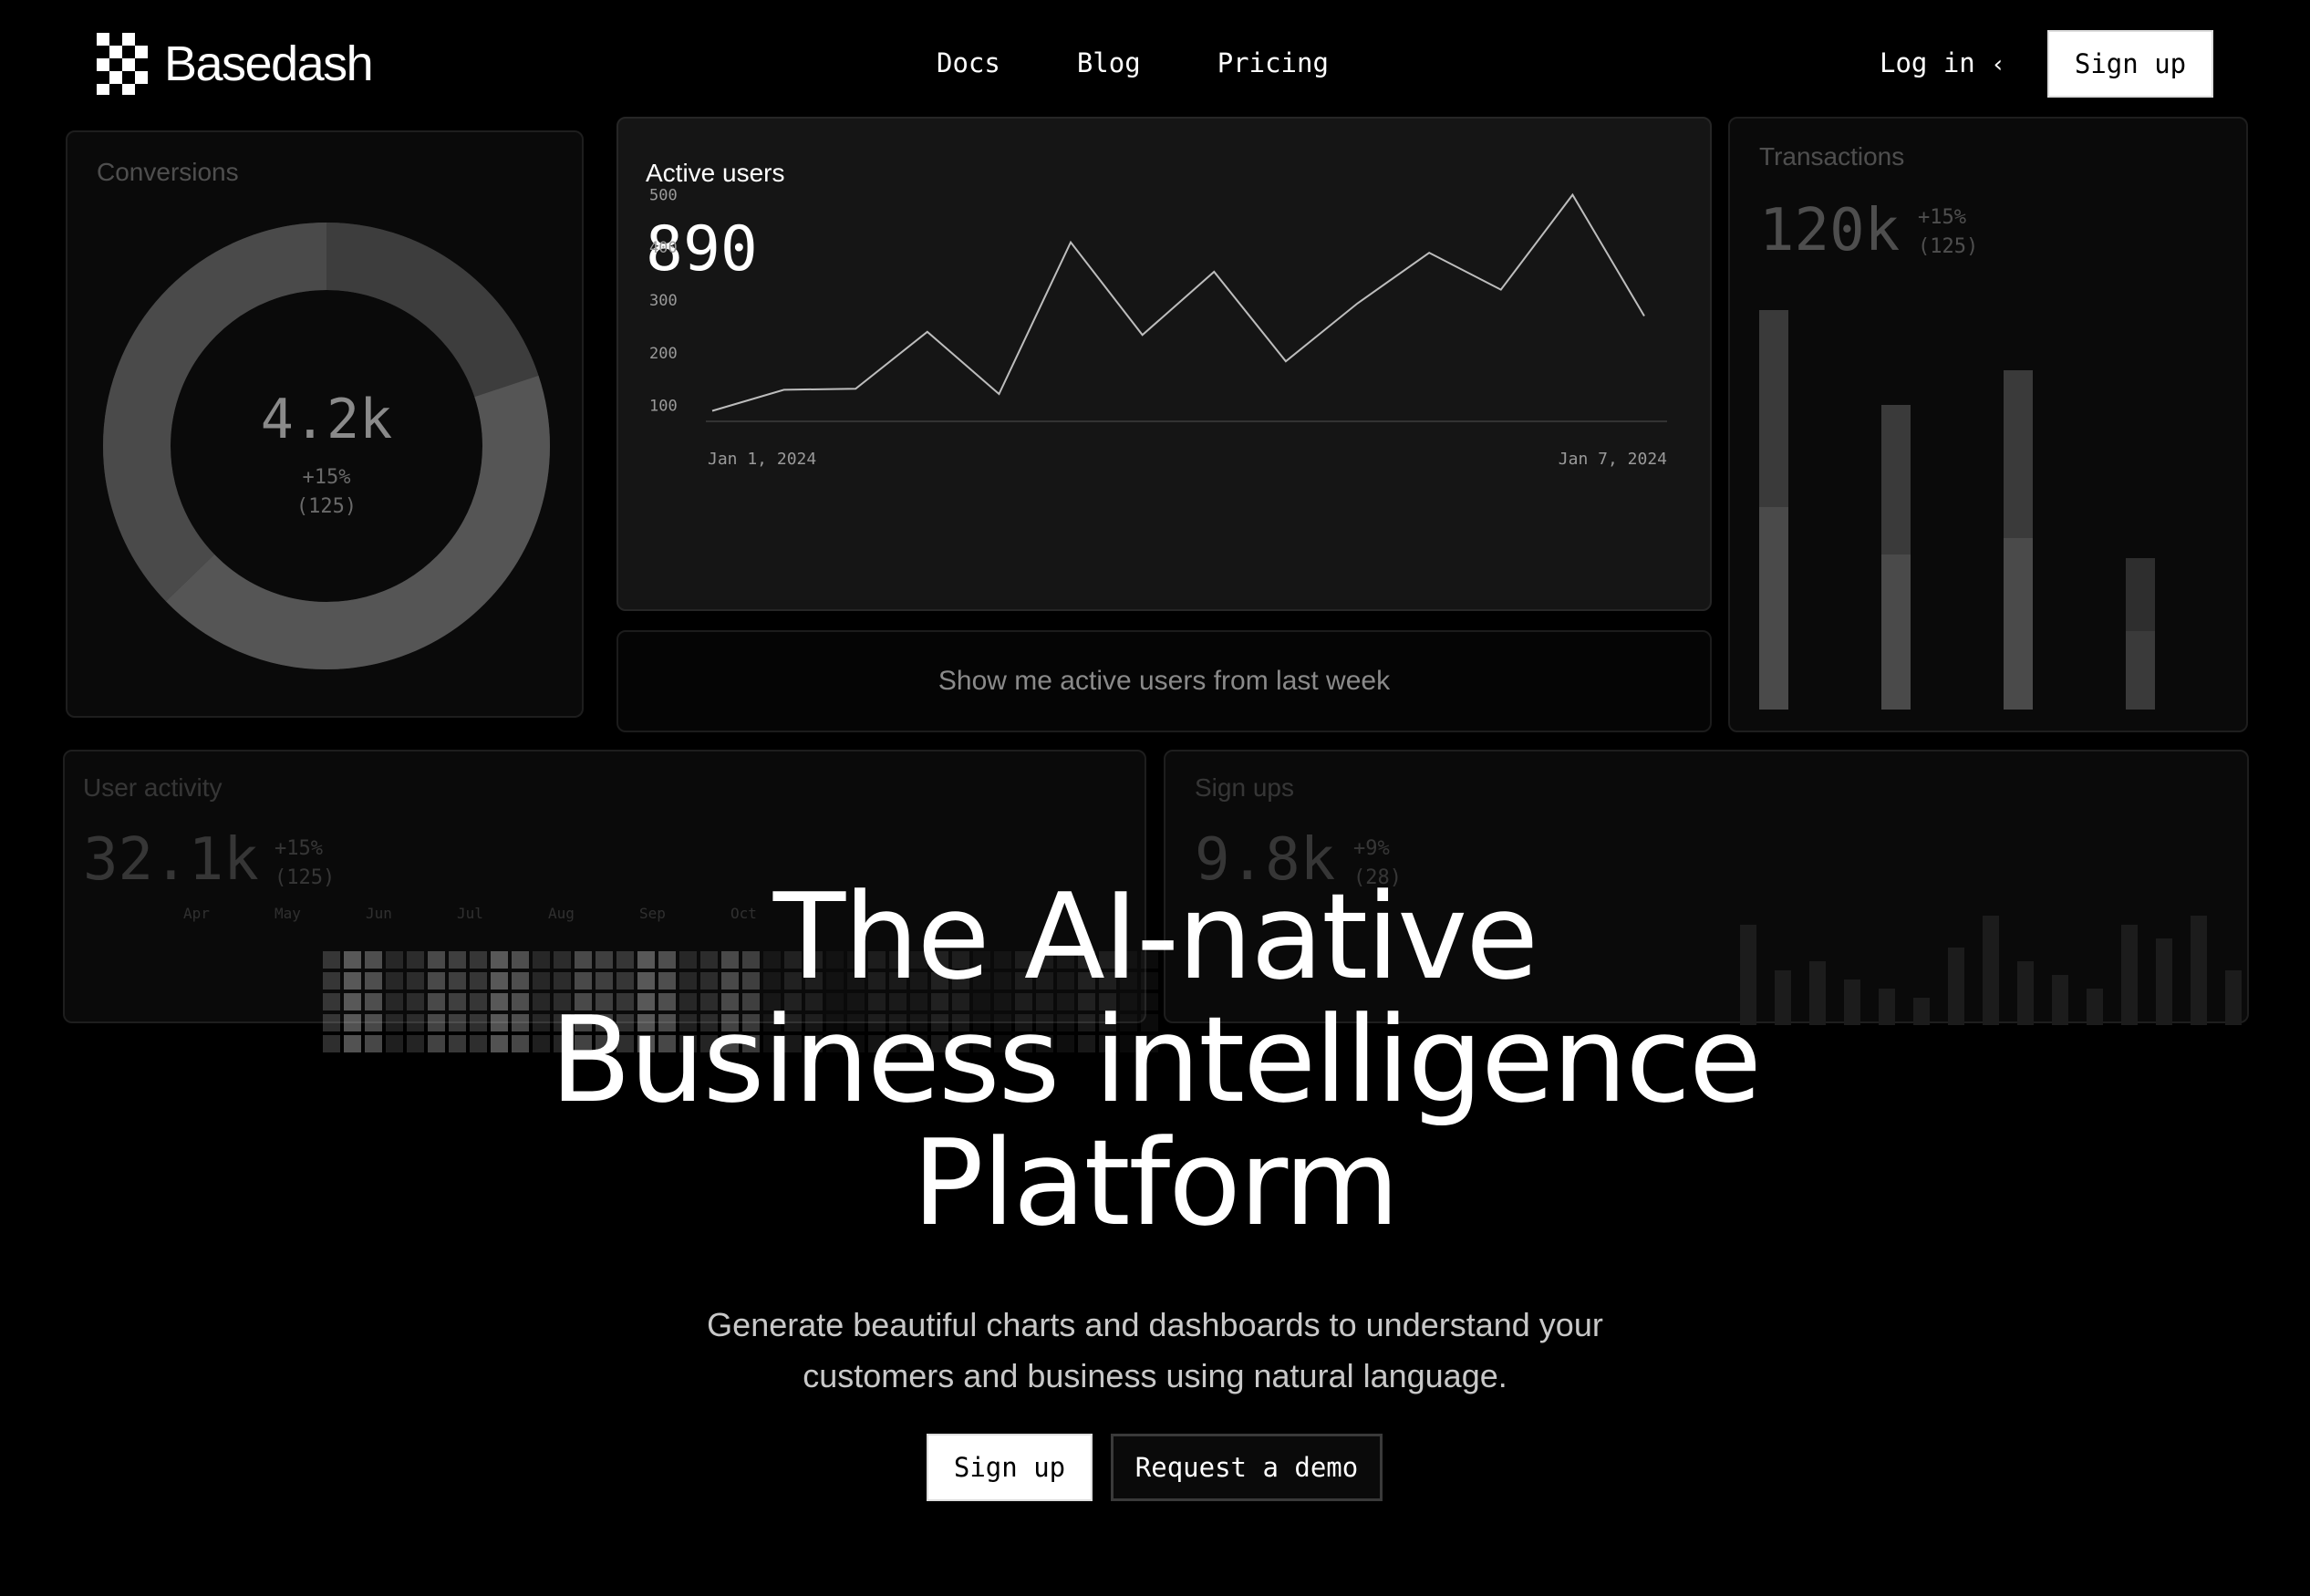 Image resolution: width=2310 pixels, height=1596 pixels. I want to click on brand-logo: Basedash, so click(235, 64).